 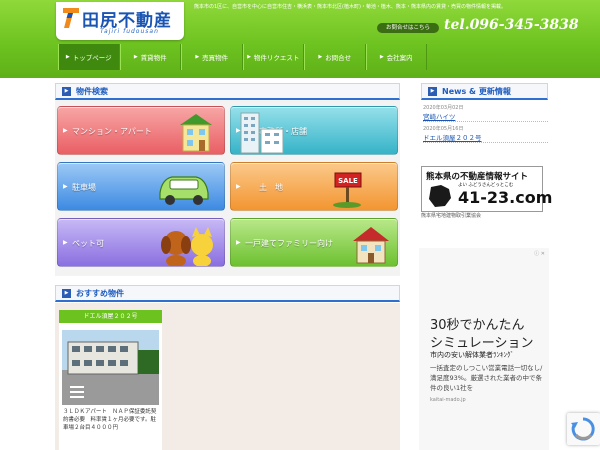 What do you see at coordinates (539, 253) in the screenshot?
I see `ad-info-icon: ⓘ ✕` at bounding box center [539, 253].